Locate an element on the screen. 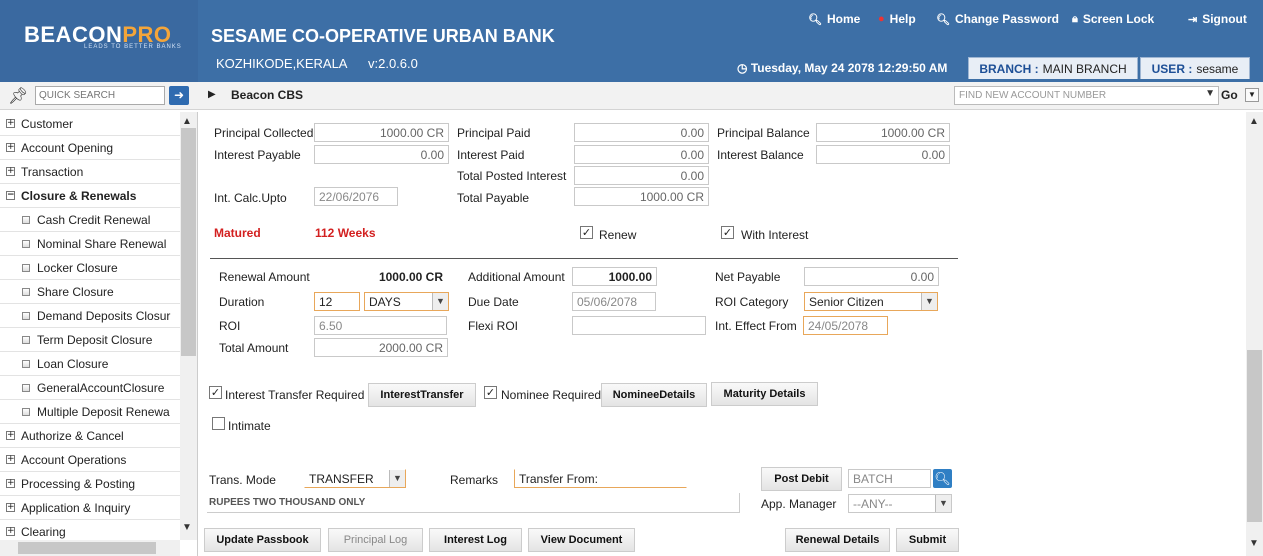 The image size is (1263, 556). branch-tab: BRANCH : MAIN BRANCH is located at coordinates (1053, 68).